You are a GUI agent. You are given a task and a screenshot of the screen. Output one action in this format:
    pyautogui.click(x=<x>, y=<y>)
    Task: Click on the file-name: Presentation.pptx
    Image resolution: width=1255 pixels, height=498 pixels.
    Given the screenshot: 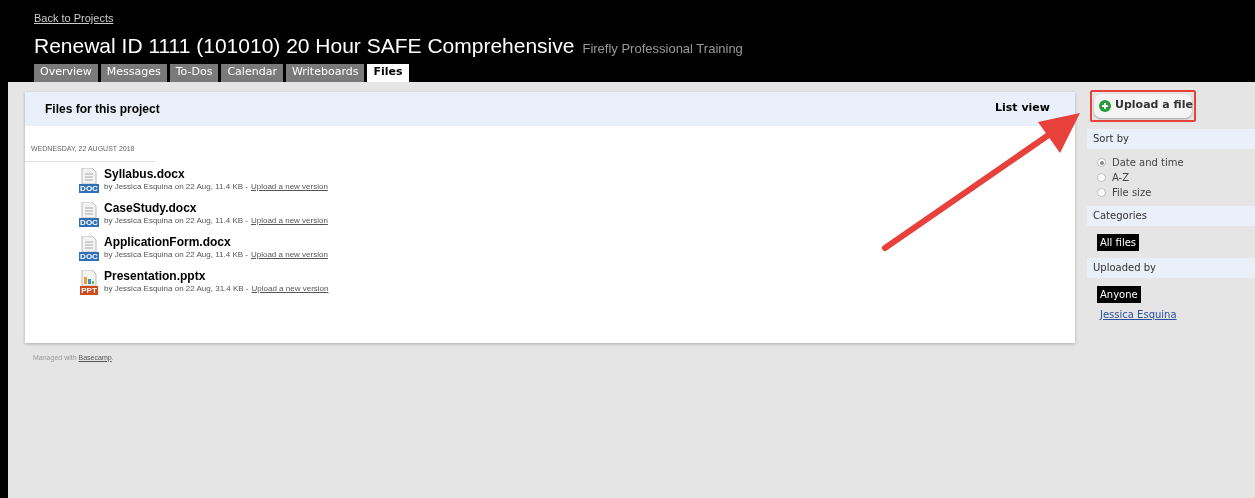 What is the action you would take?
    pyautogui.click(x=216, y=275)
    